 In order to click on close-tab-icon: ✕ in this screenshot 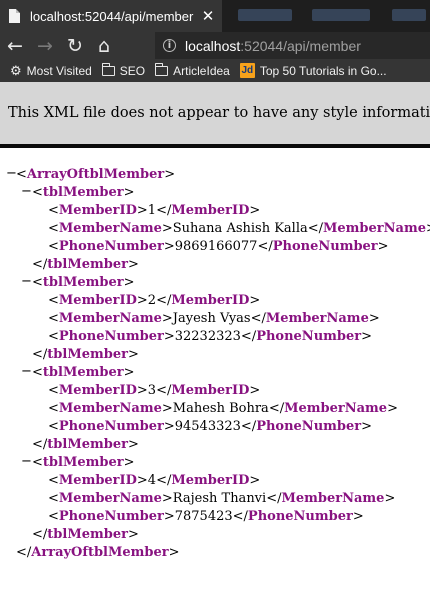, I will do `click(208, 16)`.